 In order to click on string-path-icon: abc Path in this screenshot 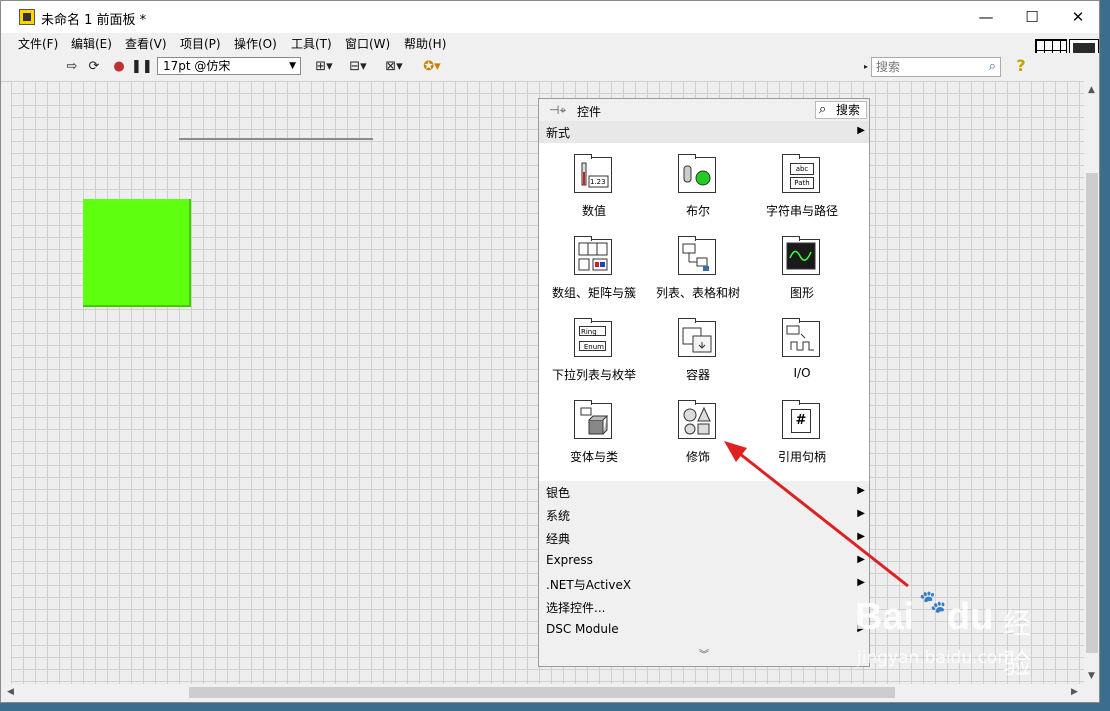, I will do `click(801, 173)`.